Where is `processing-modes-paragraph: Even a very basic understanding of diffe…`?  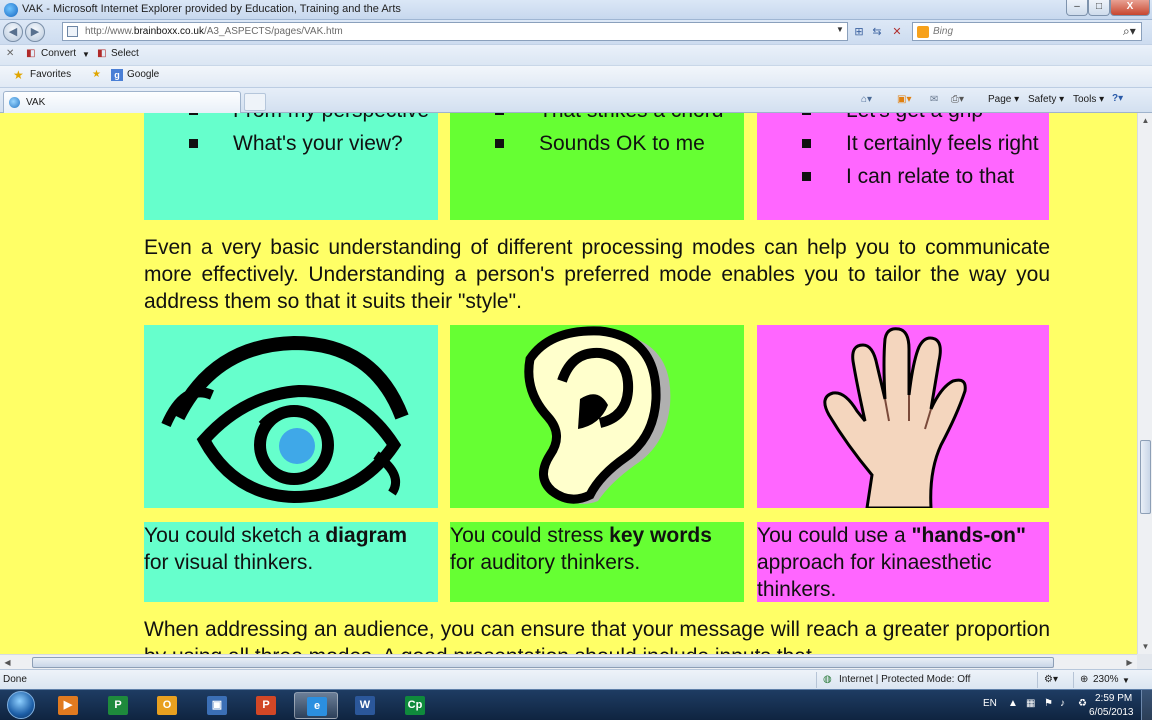
processing-modes-paragraph: Even a very basic understanding of diffe… is located at coordinates (597, 274).